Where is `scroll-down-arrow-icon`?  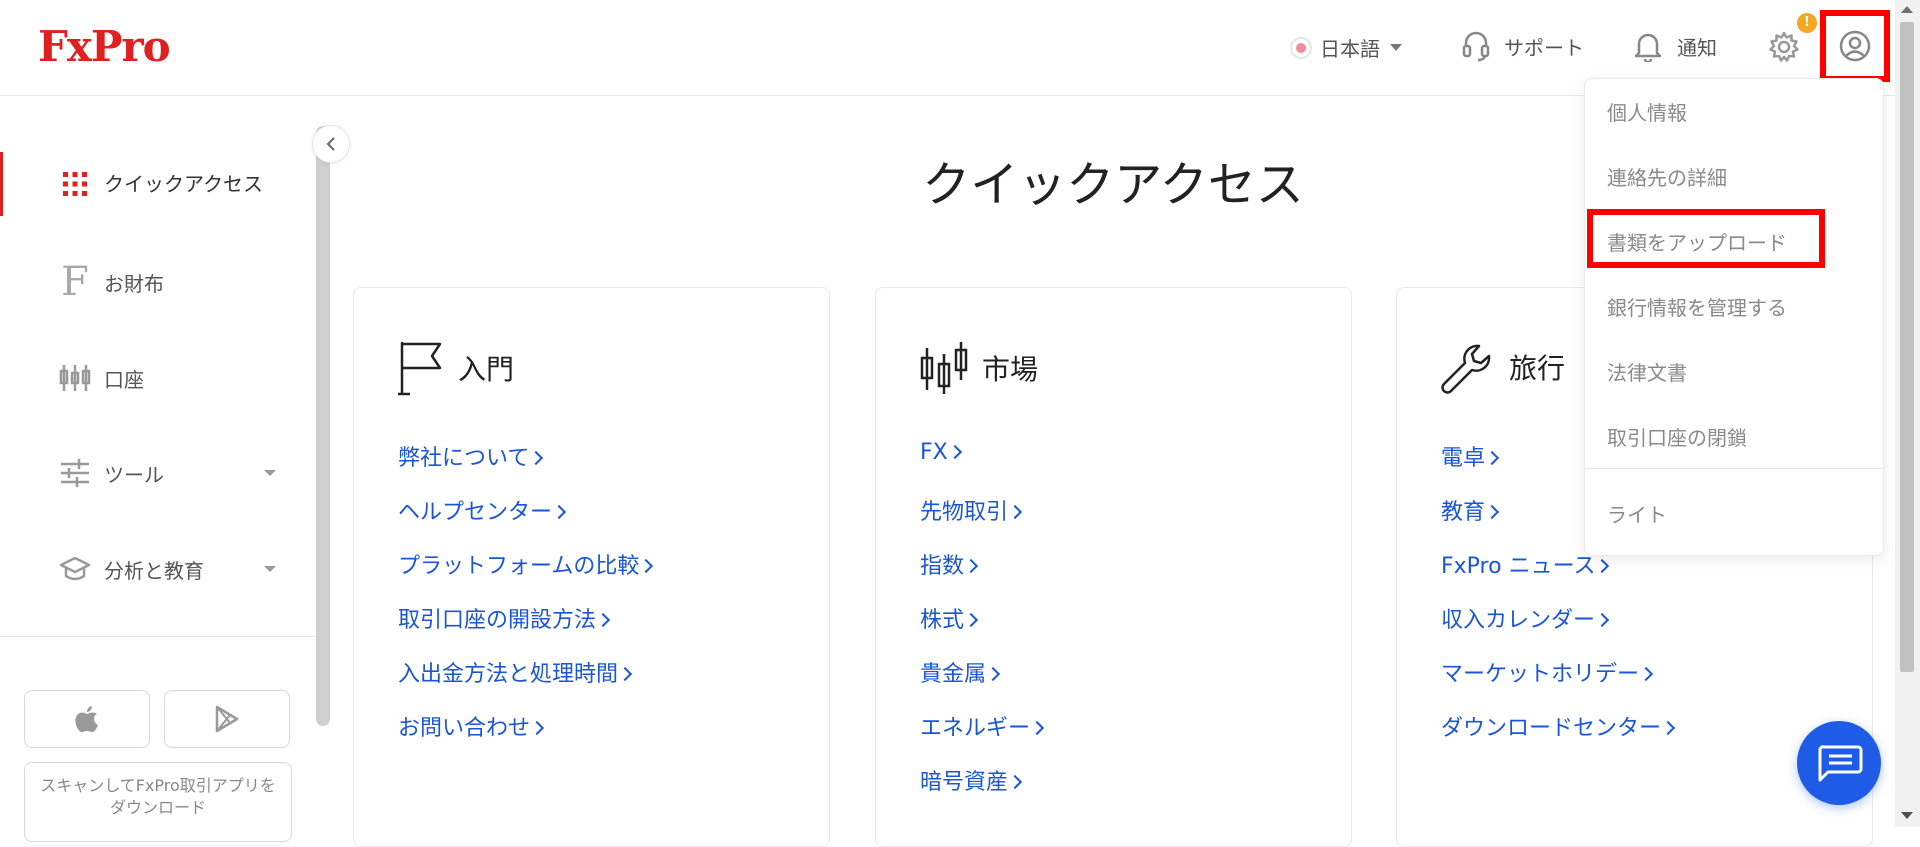 scroll-down-arrow-icon is located at coordinates (1907, 815).